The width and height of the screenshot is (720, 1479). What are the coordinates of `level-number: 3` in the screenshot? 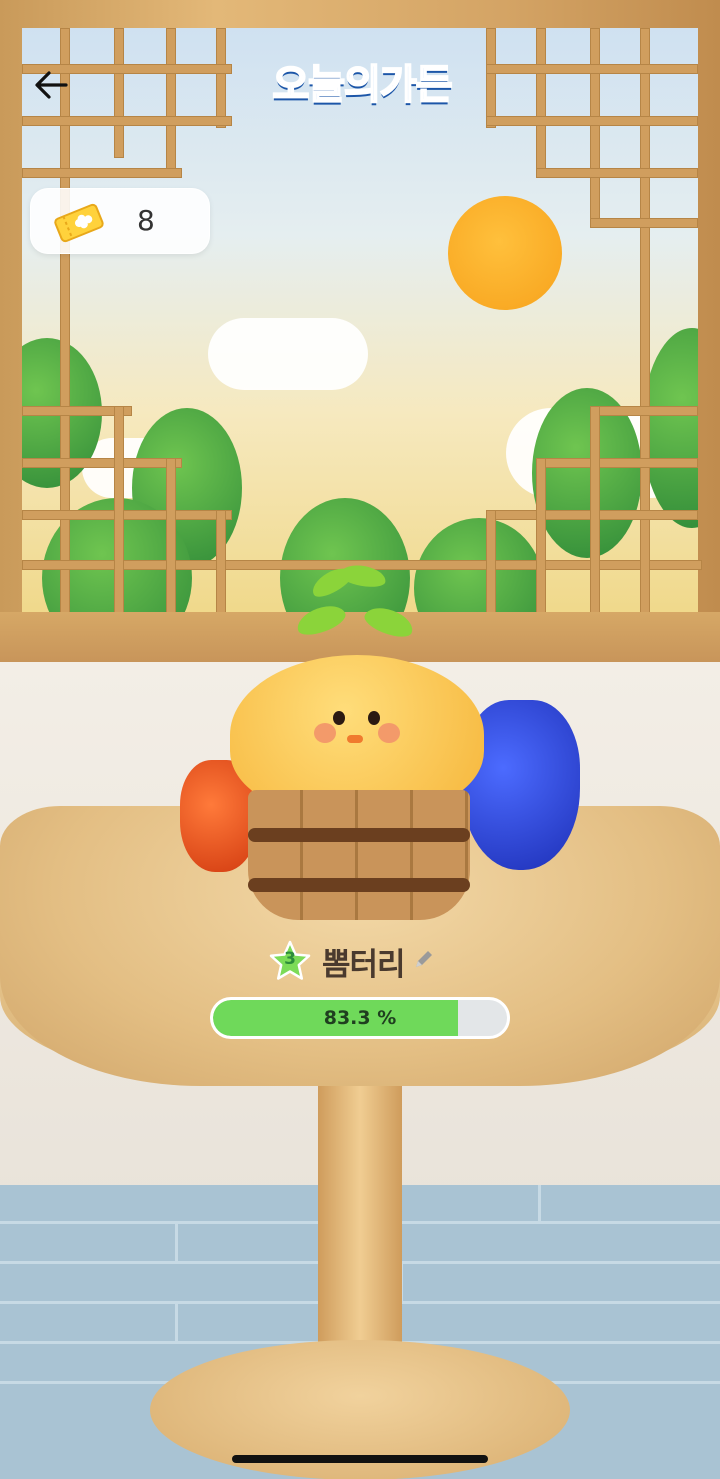 It's located at (290, 959).